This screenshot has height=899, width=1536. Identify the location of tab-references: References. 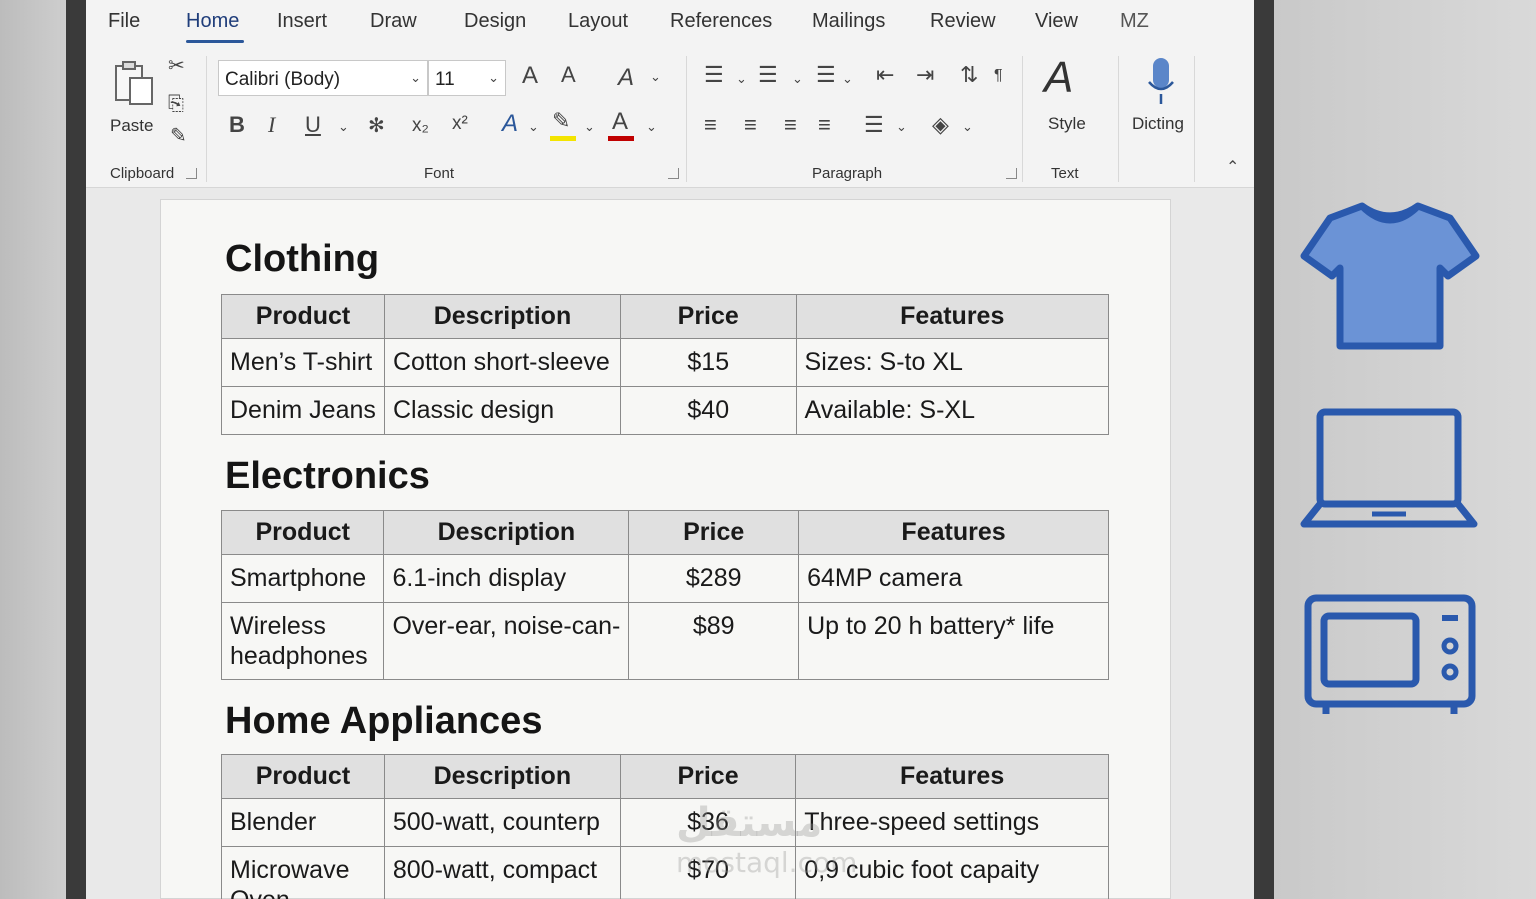
(721, 21).